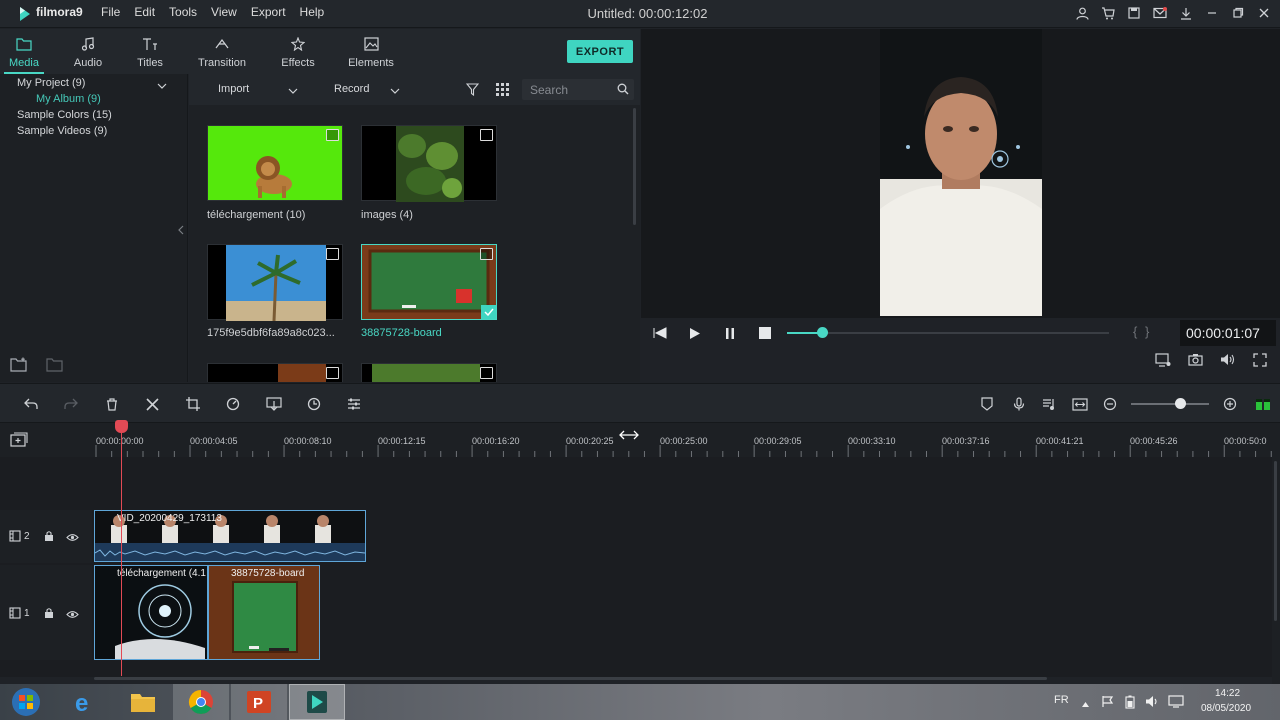  Describe the element at coordinates (230, 536) in the screenshot. I see `video-clip-track2: VID_20200429_173113` at that location.